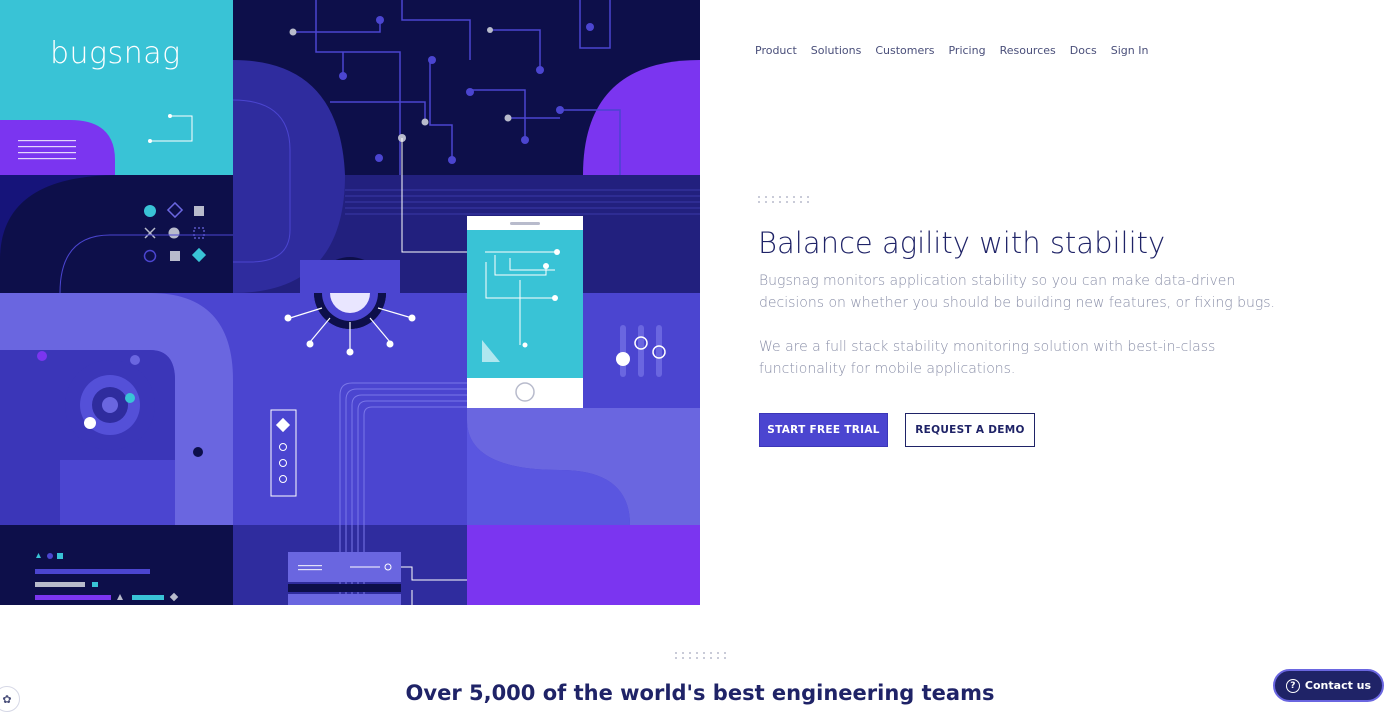  Describe the element at coordinates (1292, 685) in the screenshot. I see `question-circle-icon: ?` at that location.